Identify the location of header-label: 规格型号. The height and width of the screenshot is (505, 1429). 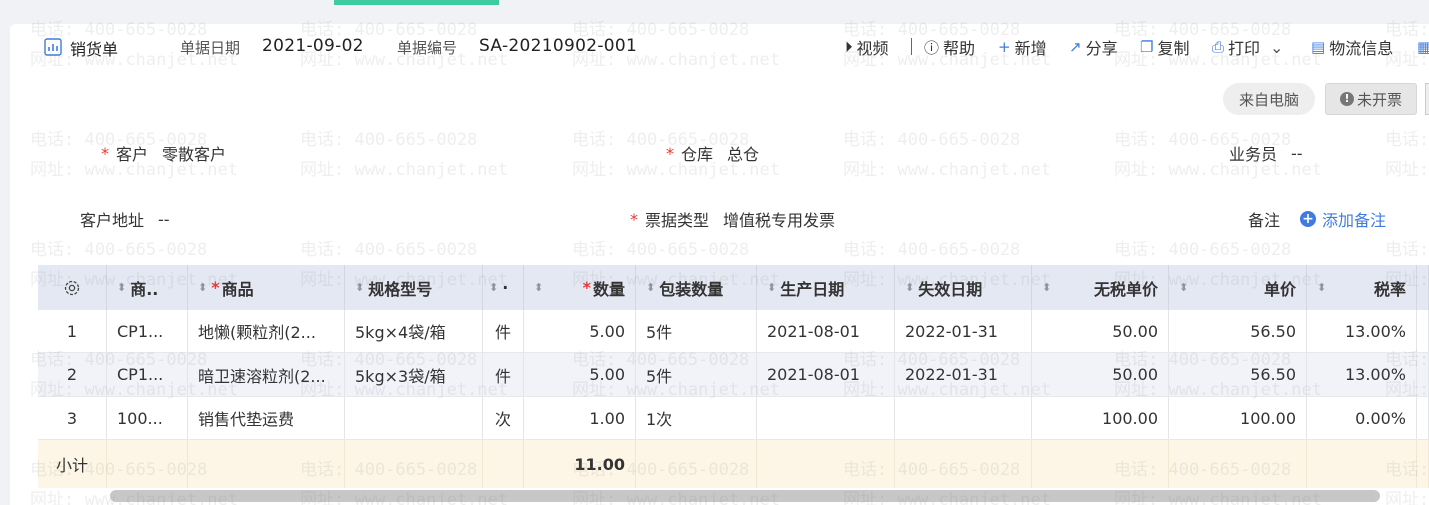
(400, 289).